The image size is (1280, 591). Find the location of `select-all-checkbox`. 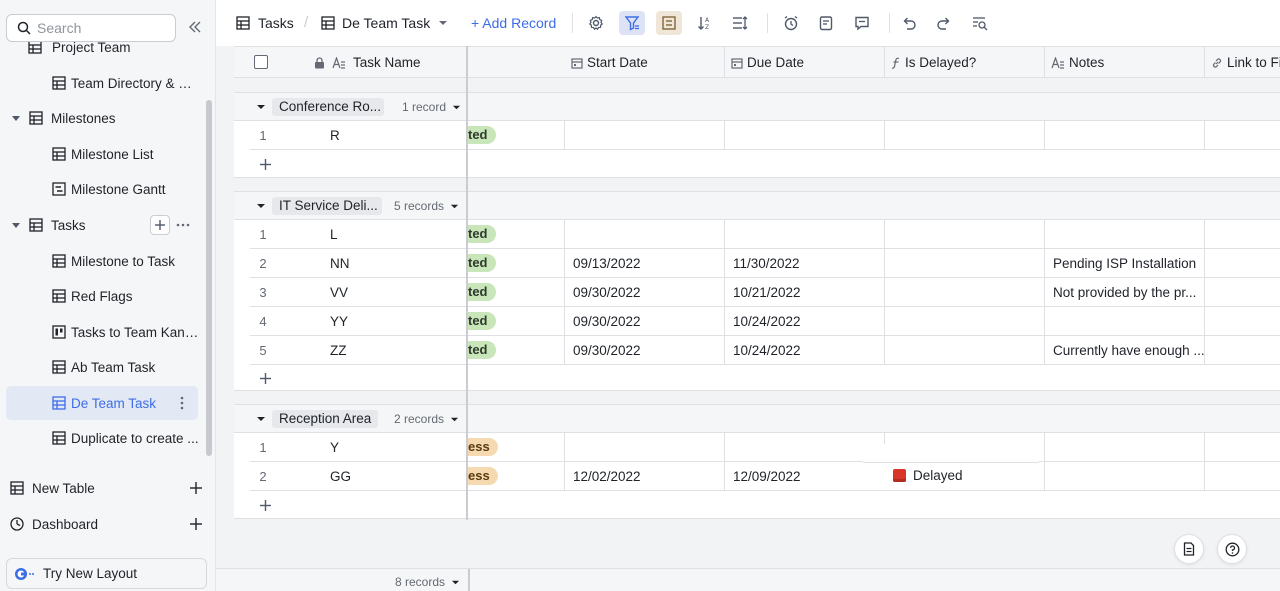

select-all-checkbox is located at coordinates (261, 62).